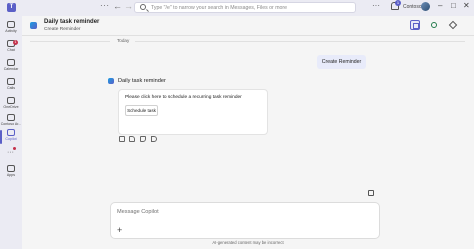  What do you see at coordinates (11, 62) in the screenshot?
I see `calendar-icon` at bounding box center [11, 62].